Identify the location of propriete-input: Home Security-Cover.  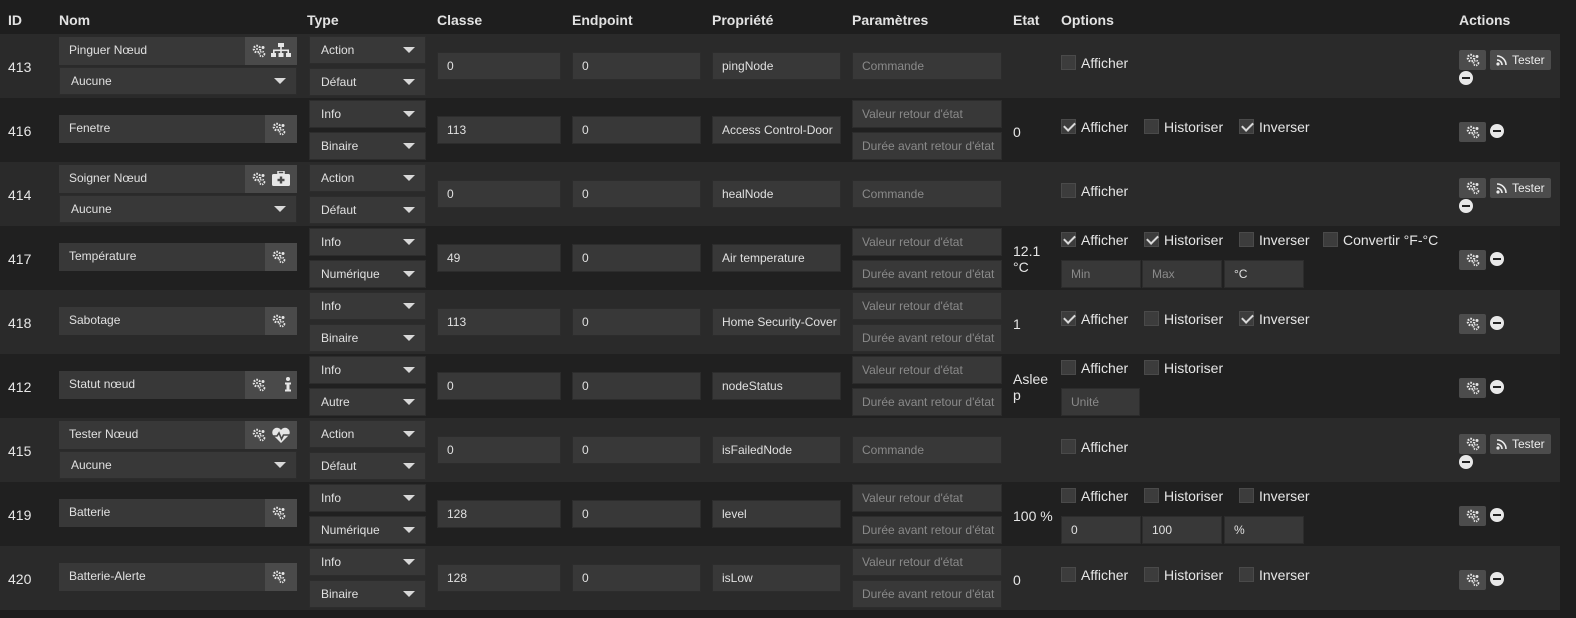
(776, 322).